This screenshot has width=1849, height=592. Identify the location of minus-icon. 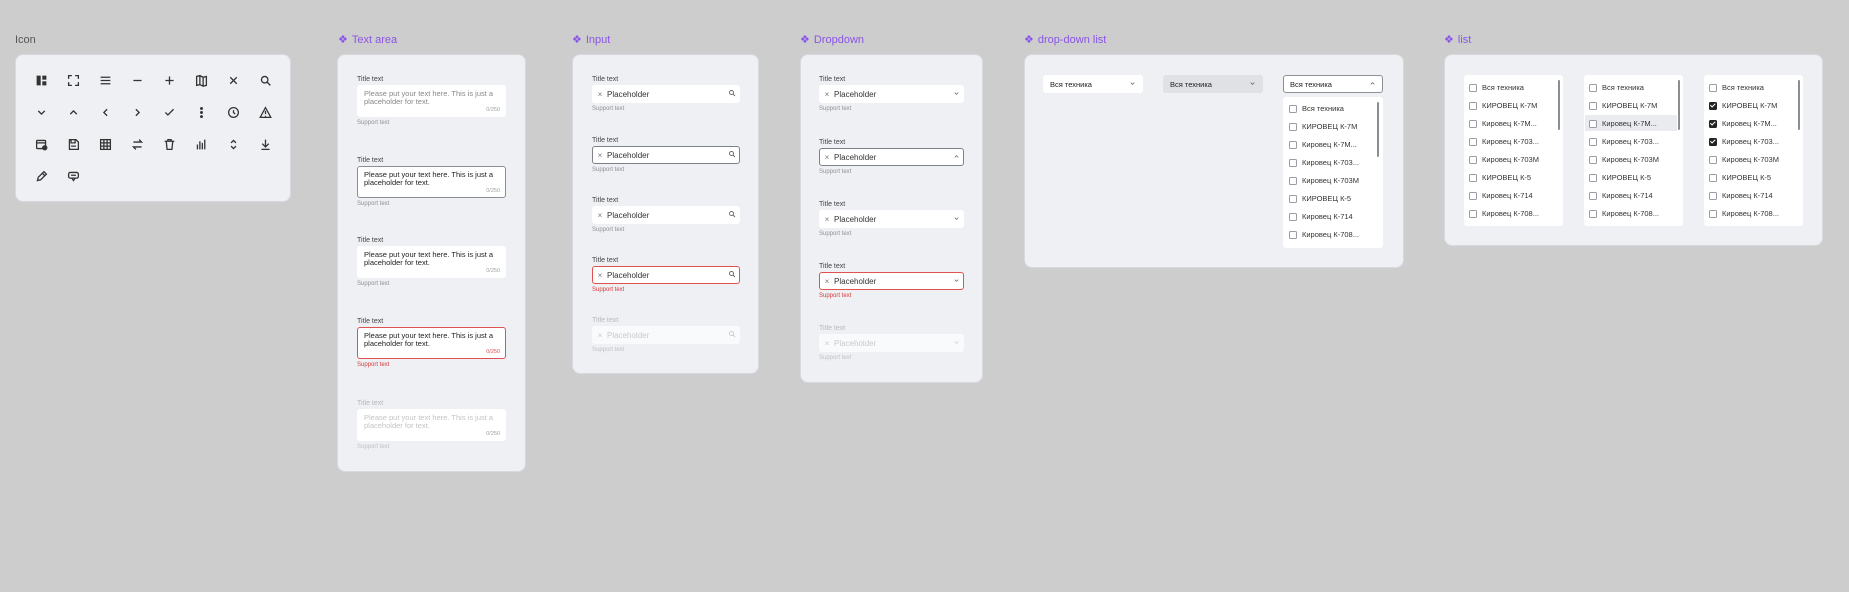
(137, 80).